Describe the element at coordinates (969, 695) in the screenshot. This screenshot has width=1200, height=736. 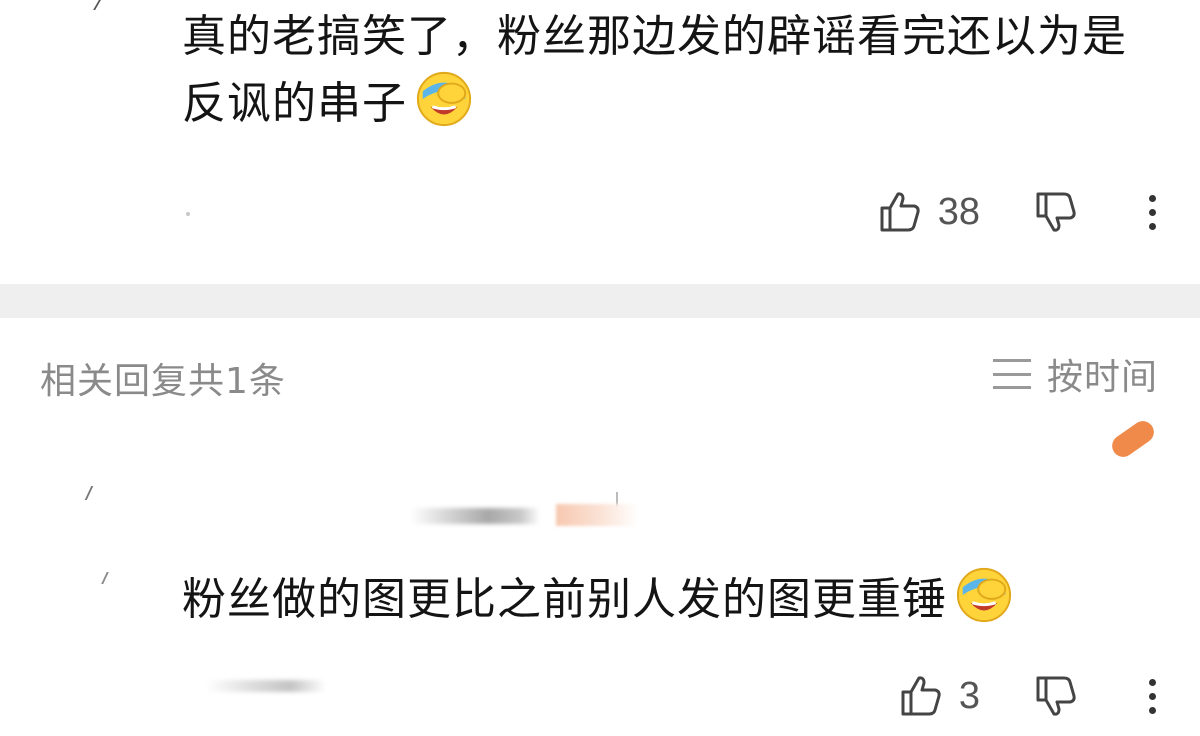
I see `reply-like-count: 3` at that location.